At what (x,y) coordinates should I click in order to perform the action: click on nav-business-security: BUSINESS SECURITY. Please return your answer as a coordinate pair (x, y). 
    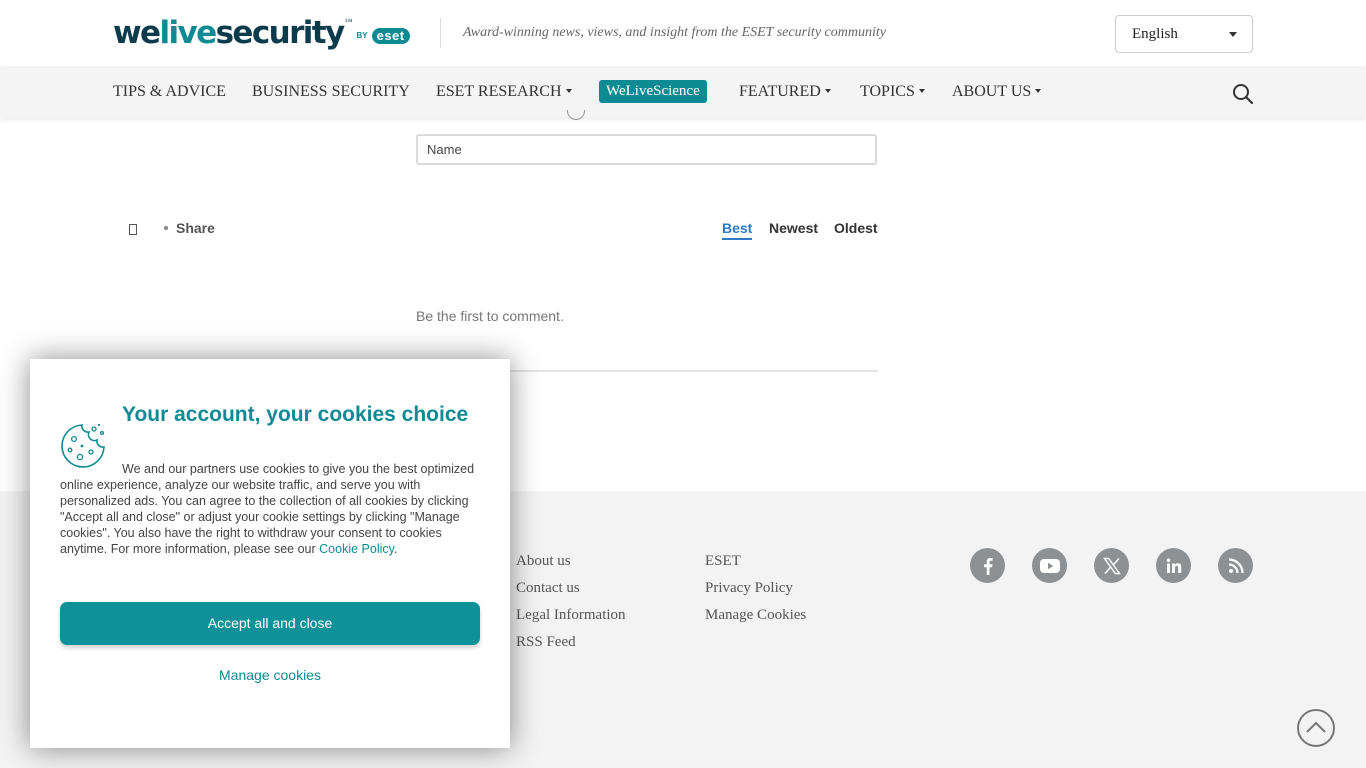
    Looking at the image, I should click on (331, 92).